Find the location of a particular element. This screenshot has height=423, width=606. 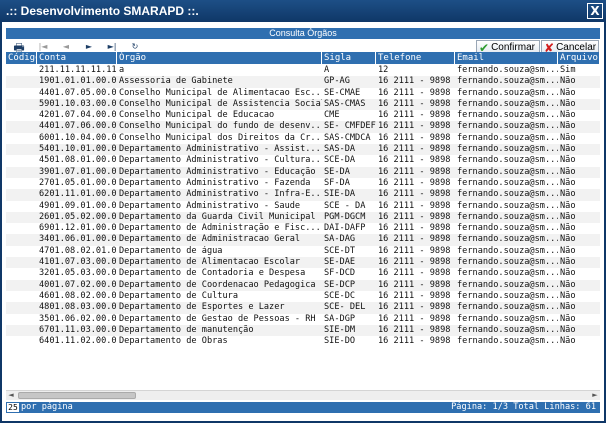

scroll-left-icon: ◄ is located at coordinates (11, 395).